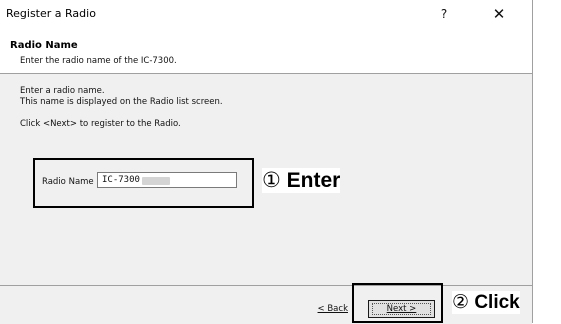 Image resolution: width=561 pixels, height=324 pixels. I want to click on radio-name-input: IC-7300, so click(167, 180).